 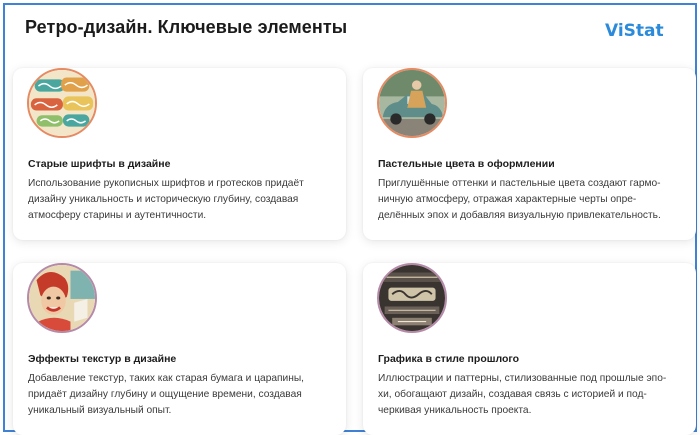 I want to click on card-title: Старые шрифты в дизайне, so click(x=99, y=164).